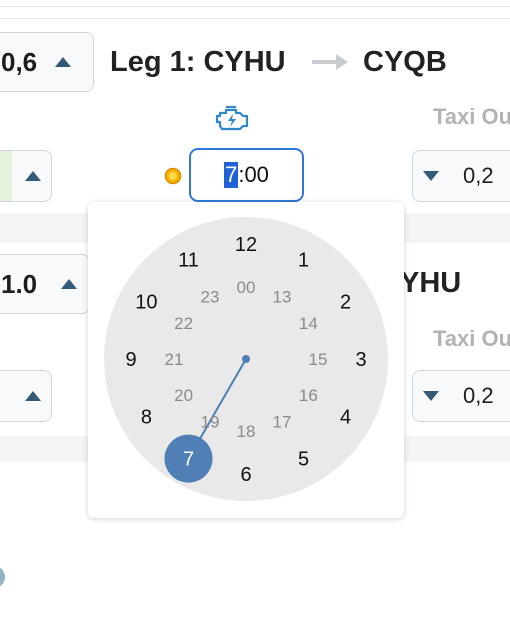 The width and height of the screenshot is (510, 626). What do you see at coordinates (282, 421) in the screenshot?
I see `clock-hour-17: 17` at bounding box center [282, 421].